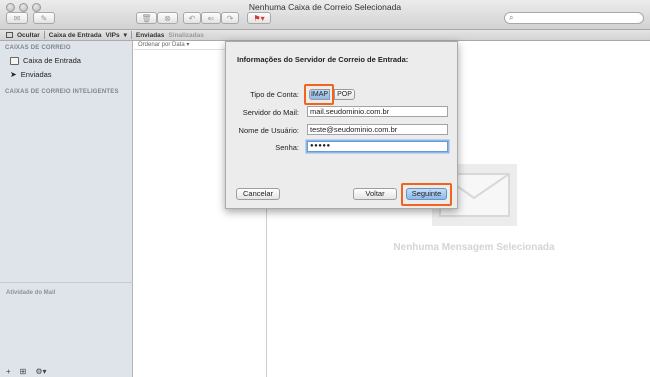  Describe the element at coordinates (40, 371) in the screenshot. I see `gear-menu-button: ⚙▾` at that location.